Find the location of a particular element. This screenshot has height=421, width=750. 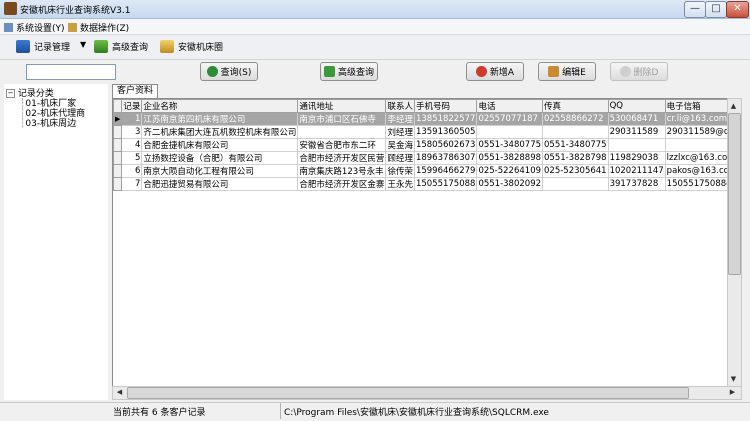

table-cell: 15055175088@139.com is located at coordinates (696, 184).